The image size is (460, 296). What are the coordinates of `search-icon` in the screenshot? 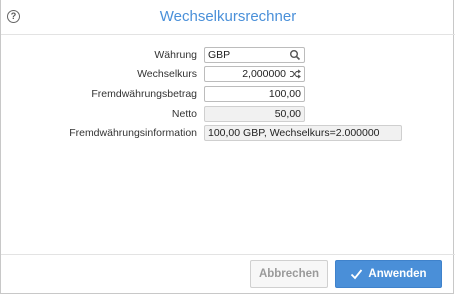 It's located at (295, 55).